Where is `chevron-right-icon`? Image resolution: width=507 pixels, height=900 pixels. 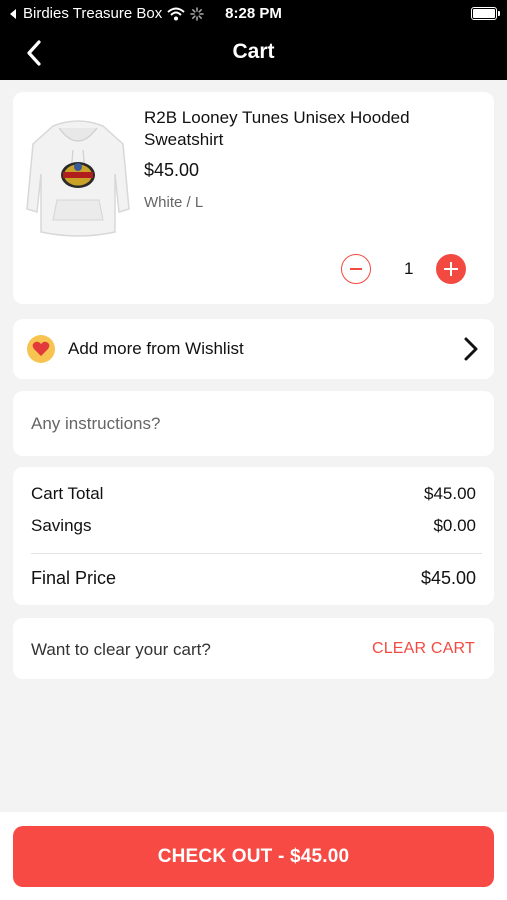
chevron-right-icon is located at coordinates (471, 349).